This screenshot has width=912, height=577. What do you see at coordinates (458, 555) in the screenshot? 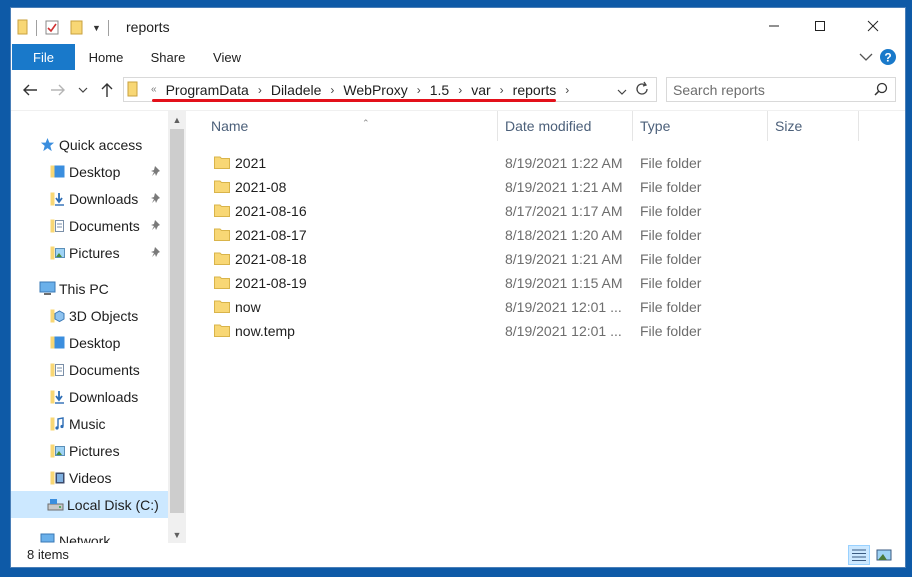
I see `status-bar: 8 items` at bounding box center [458, 555].